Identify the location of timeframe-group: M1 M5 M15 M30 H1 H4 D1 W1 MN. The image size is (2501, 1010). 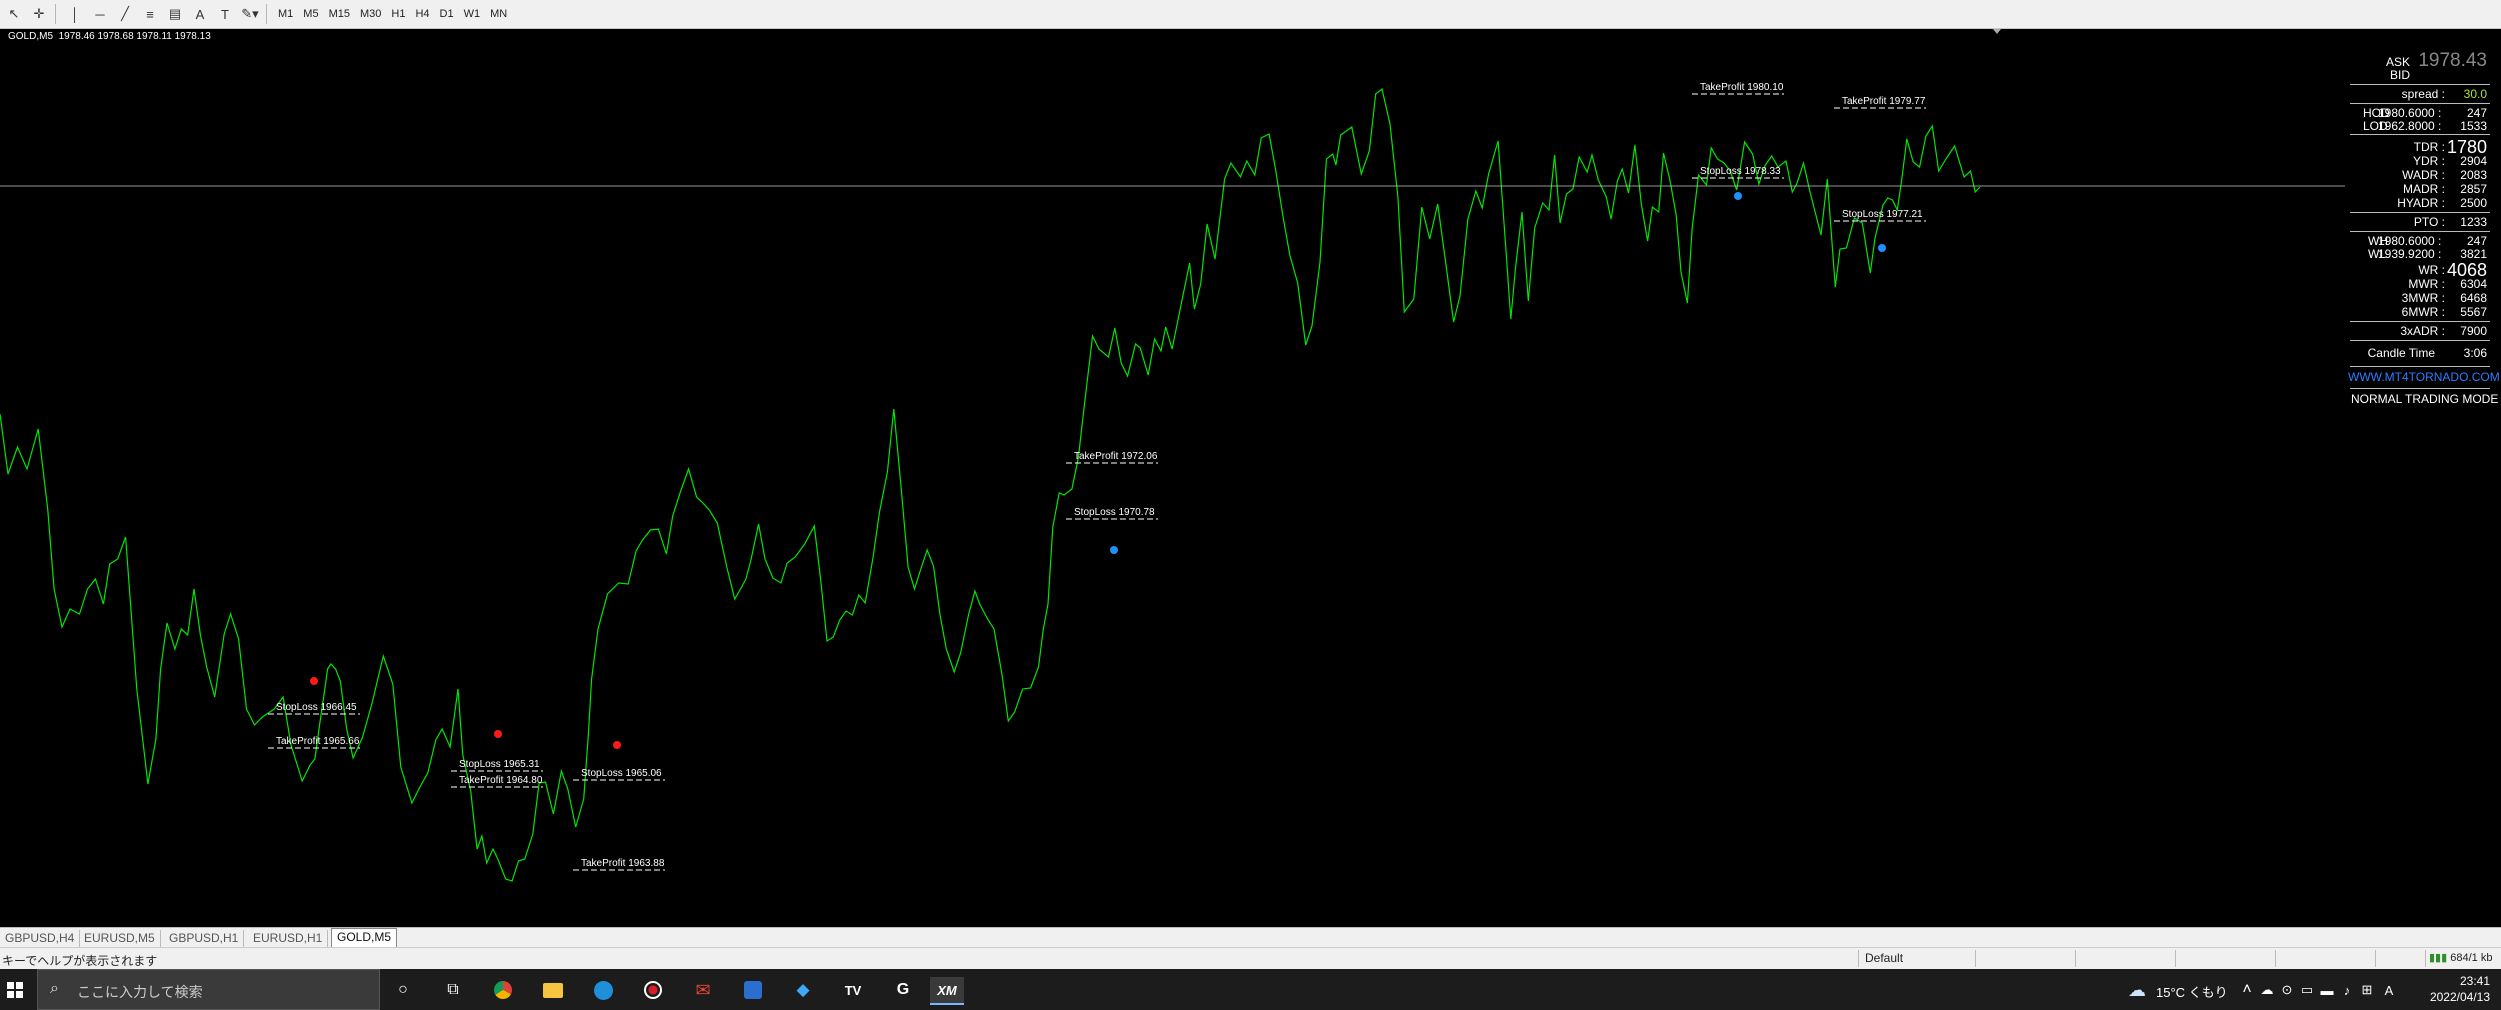
(391, 14).